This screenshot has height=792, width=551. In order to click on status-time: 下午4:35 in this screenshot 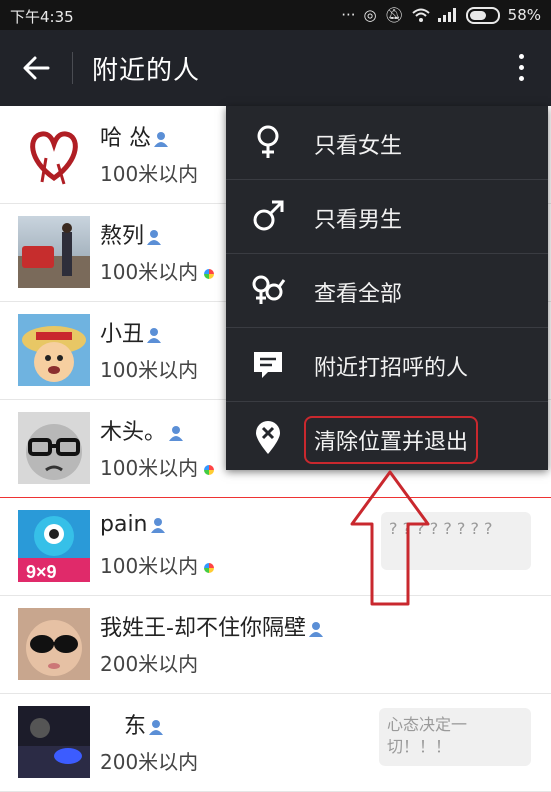, I will do `click(42, 17)`.